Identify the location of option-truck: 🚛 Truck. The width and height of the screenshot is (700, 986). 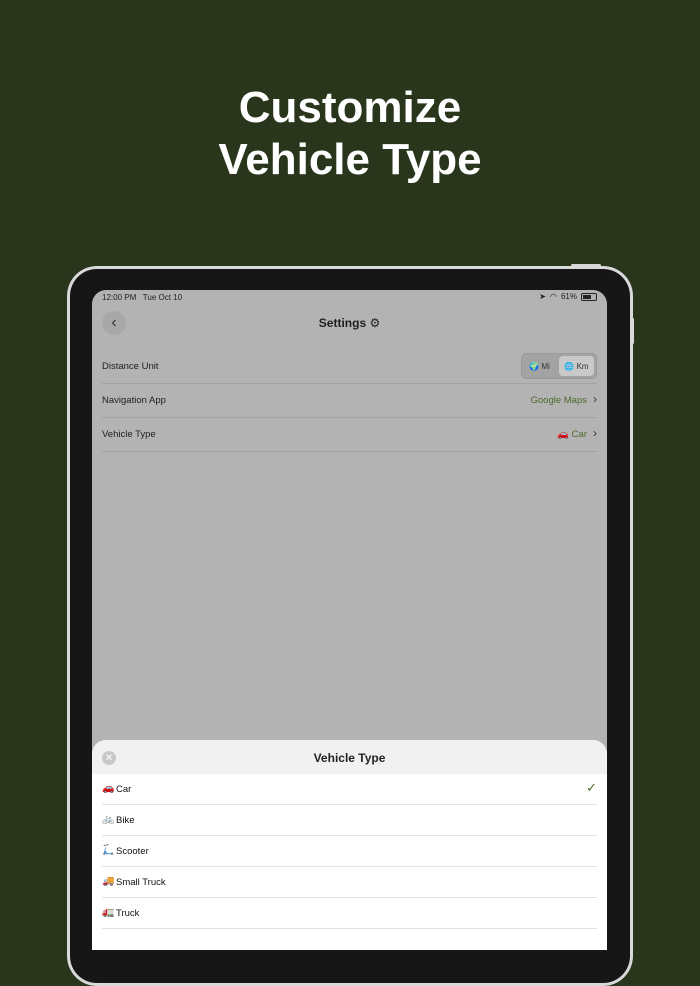
(349, 913).